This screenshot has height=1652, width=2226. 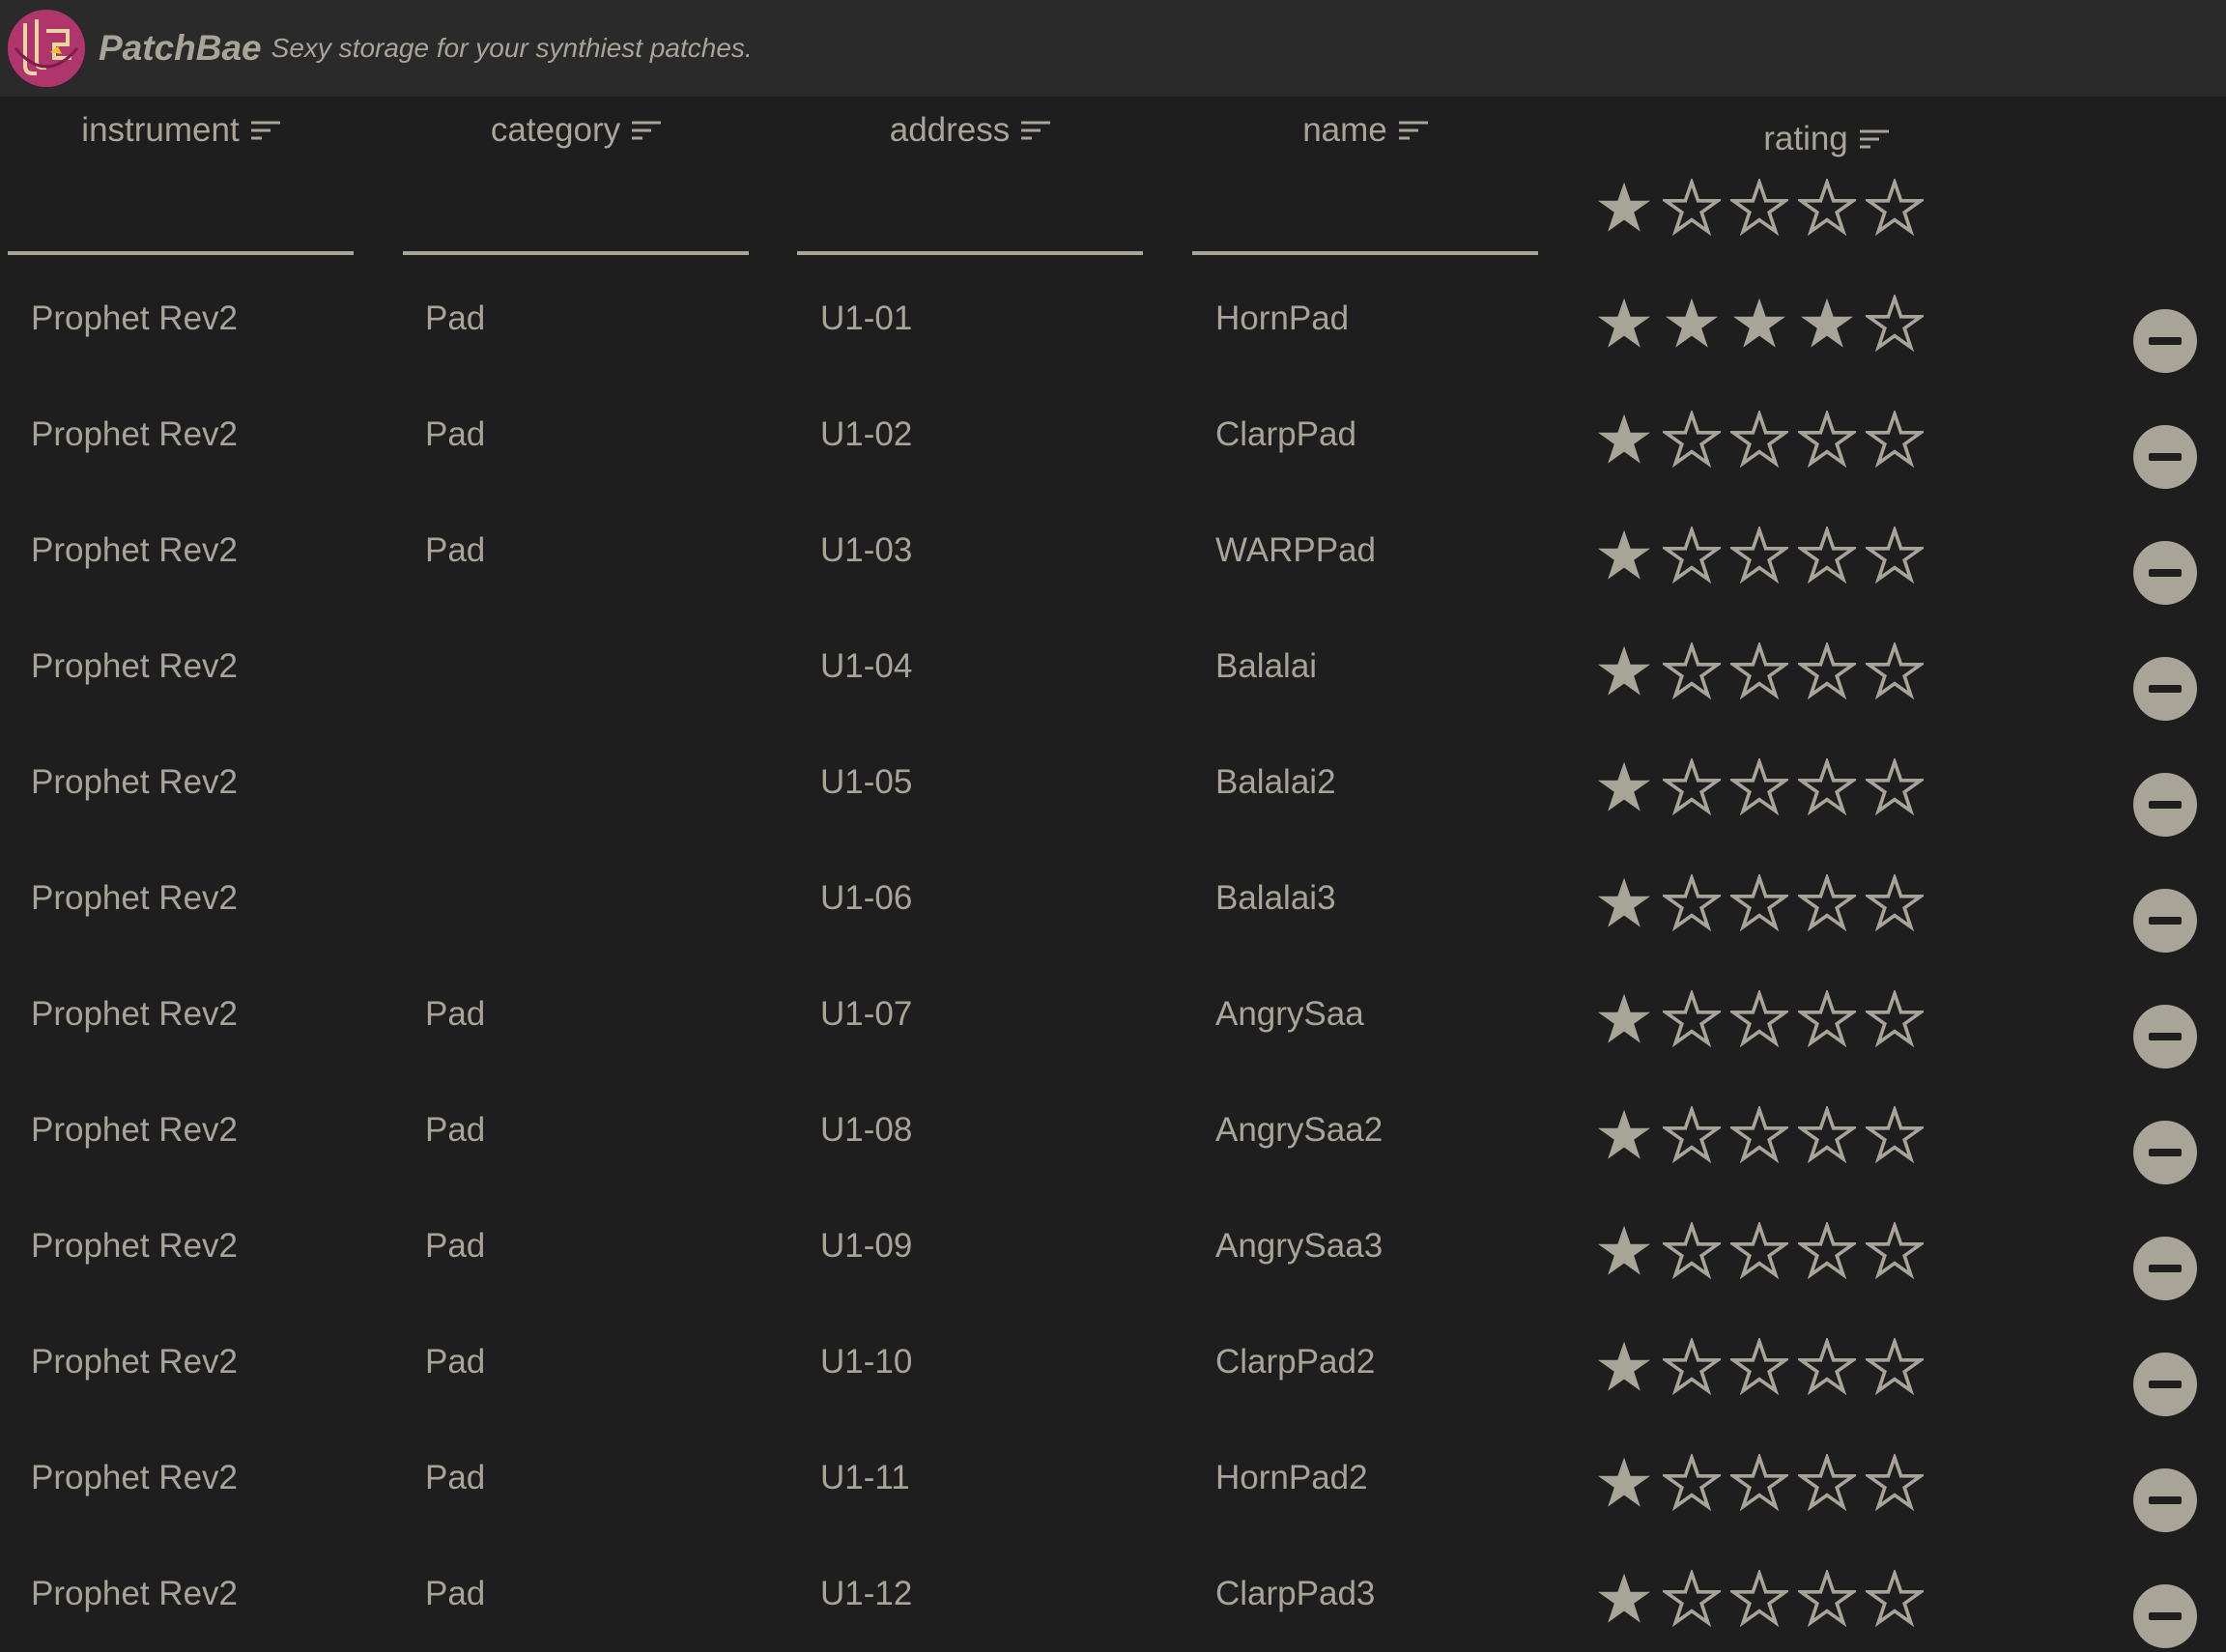 What do you see at coordinates (970, 130) in the screenshot?
I see `column-header-address: address` at bounding box center [970, 130].